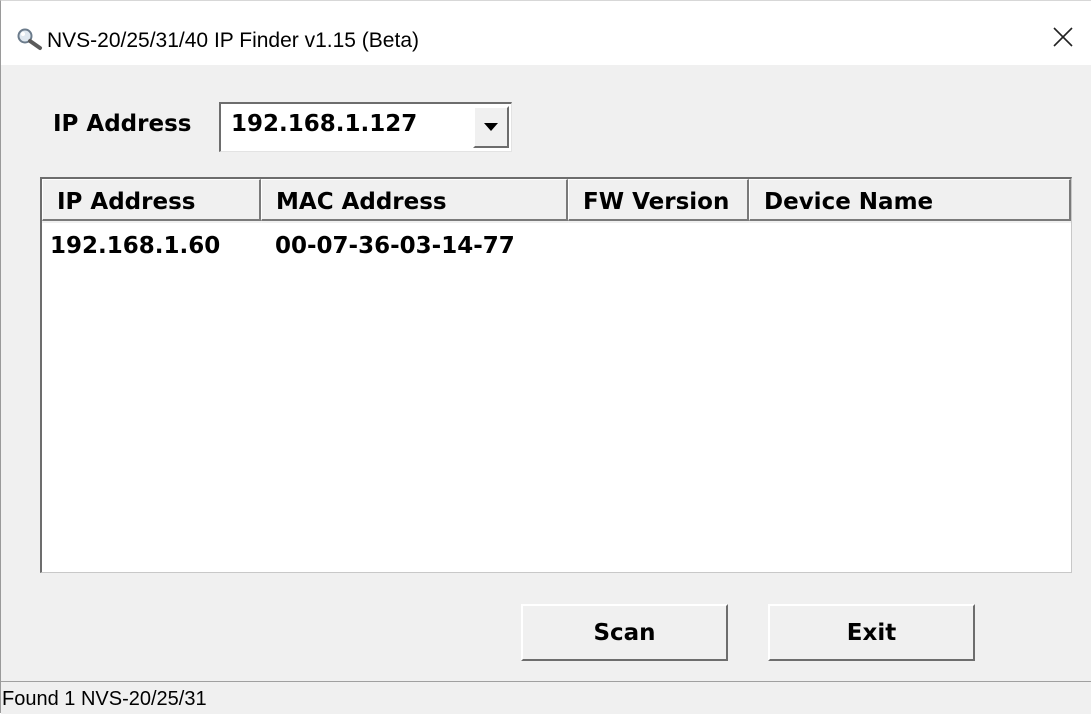 This screenshot has width=1091, height=714. Describe the element at coordinates (871, 632) in the screenshot. I see `exit-button: Exit` at that location.